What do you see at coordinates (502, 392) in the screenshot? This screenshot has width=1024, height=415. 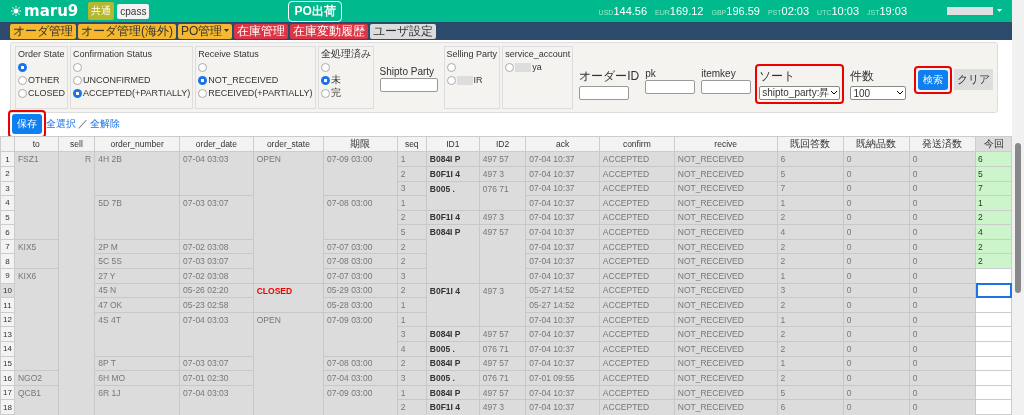 I see `table-cell: 497 57` at bounding box center [502, 392].